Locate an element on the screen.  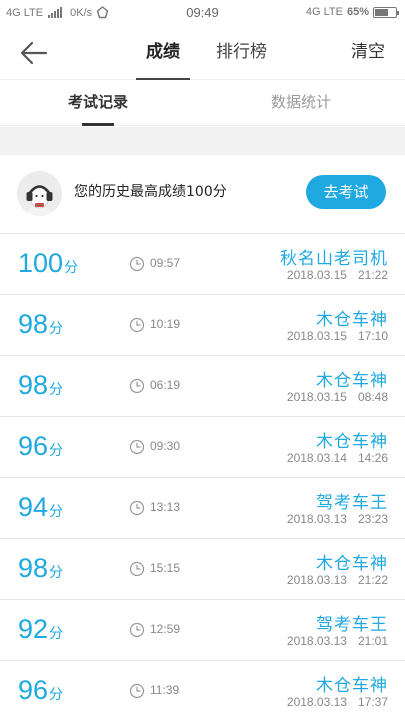
record-date: 2018.03.14 14:26 is located at coordinates (337, 458).